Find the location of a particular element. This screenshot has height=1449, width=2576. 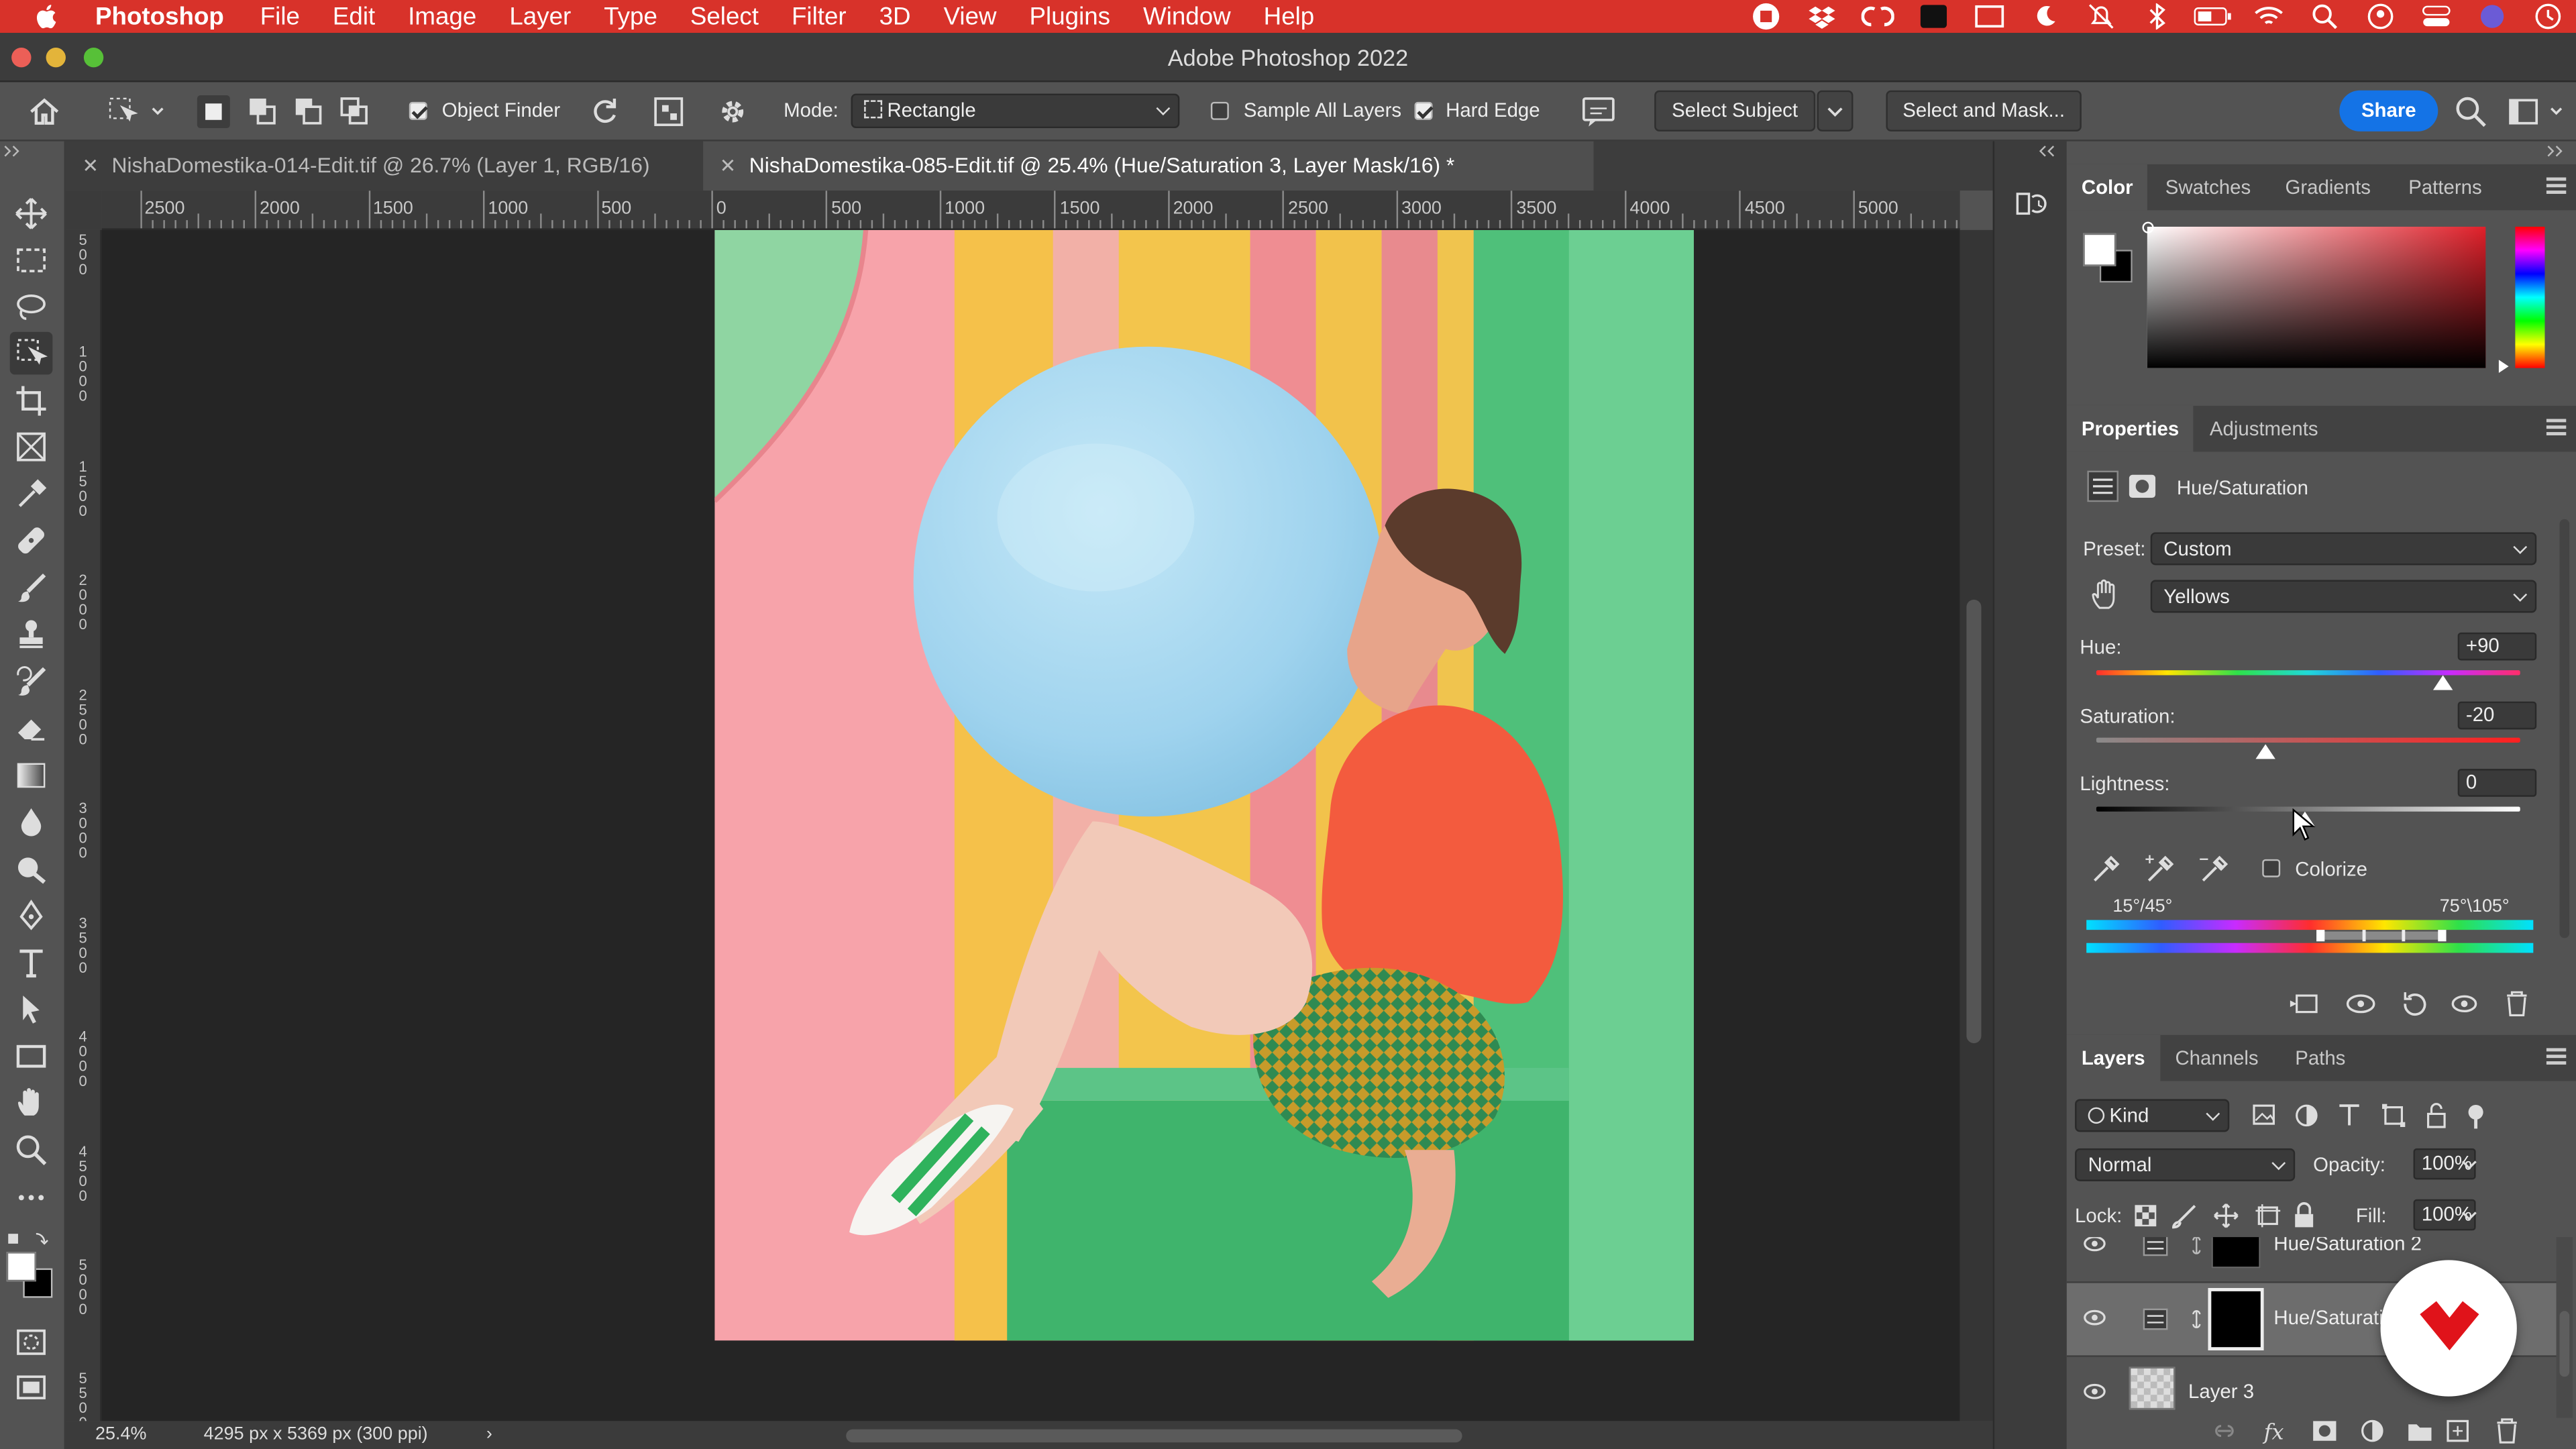

rectangle-tool is located at coordinates (31, 1056).